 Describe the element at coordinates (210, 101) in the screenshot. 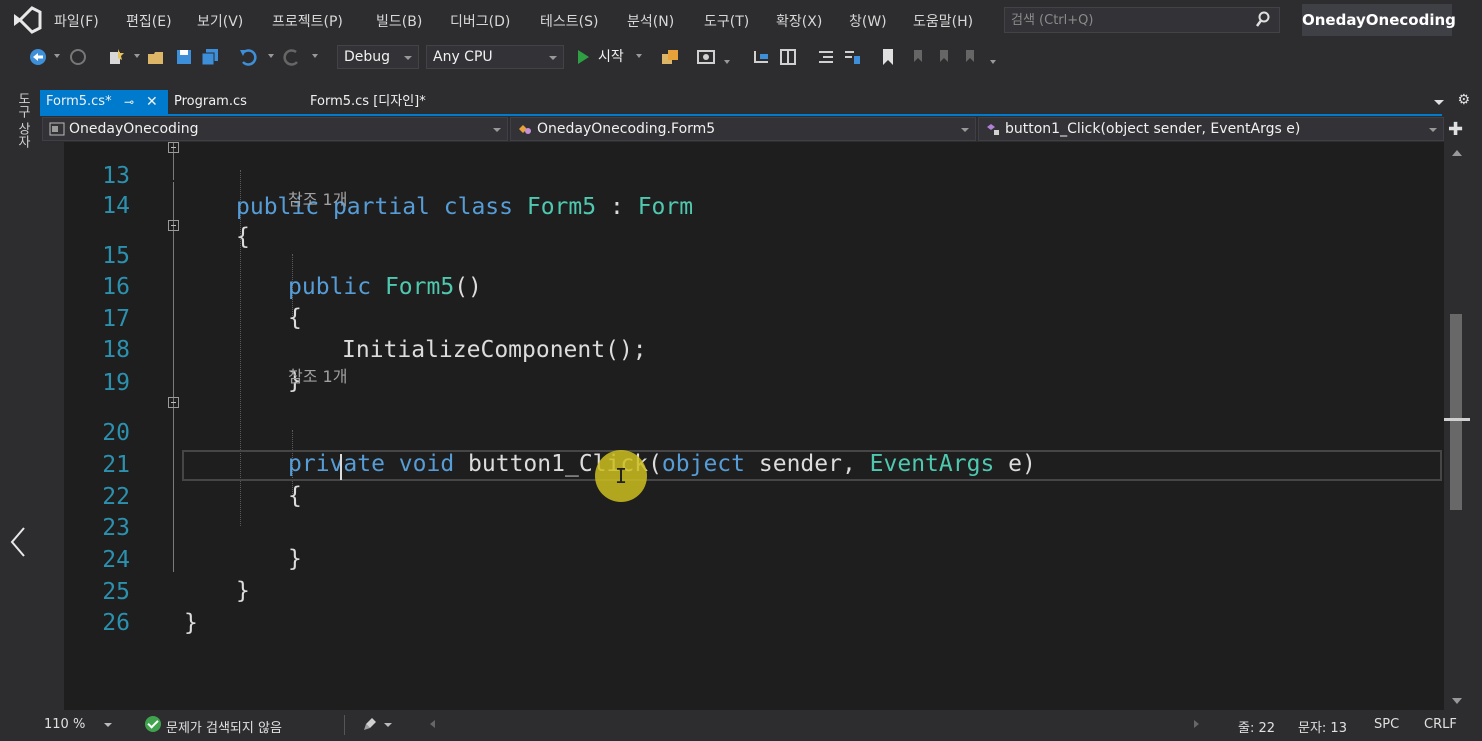

I see `tab-label: Program.cs` at that location.